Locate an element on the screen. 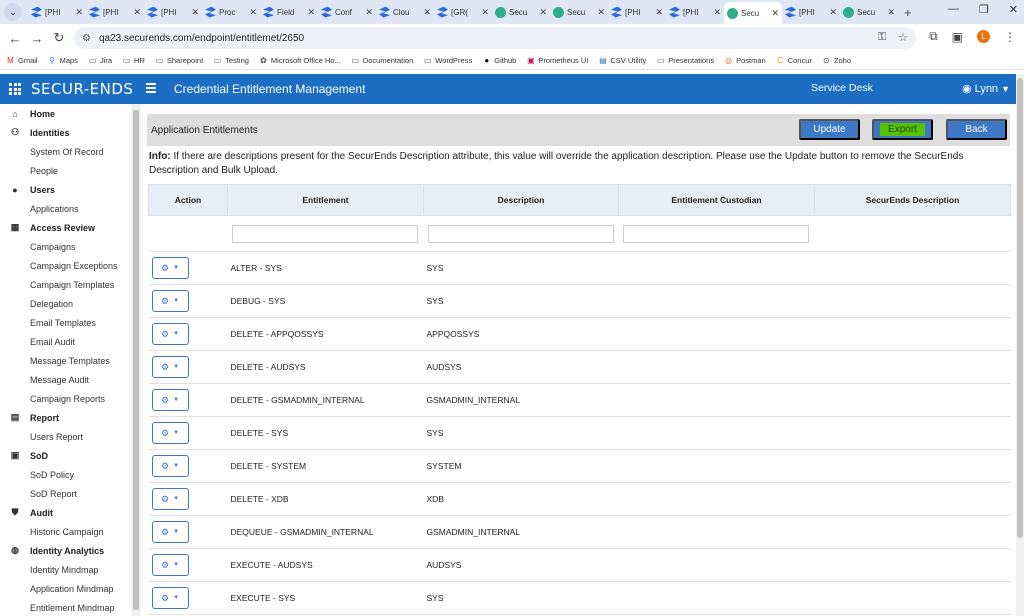 Image resolution: width=1024 pixels, height=616 pixels. bookmark-item: C Concur is located at coordinates (794, 60).